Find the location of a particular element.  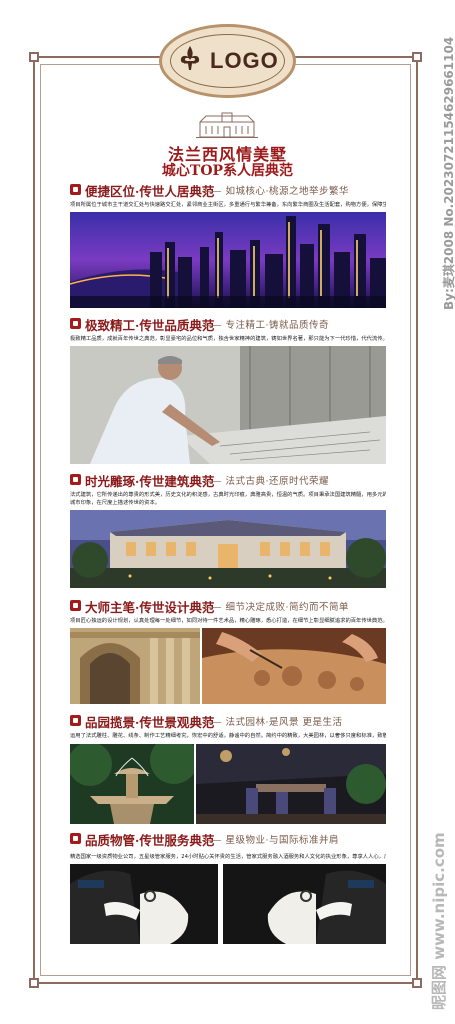

butler-service-image-left is located at coordinates (144, 904).